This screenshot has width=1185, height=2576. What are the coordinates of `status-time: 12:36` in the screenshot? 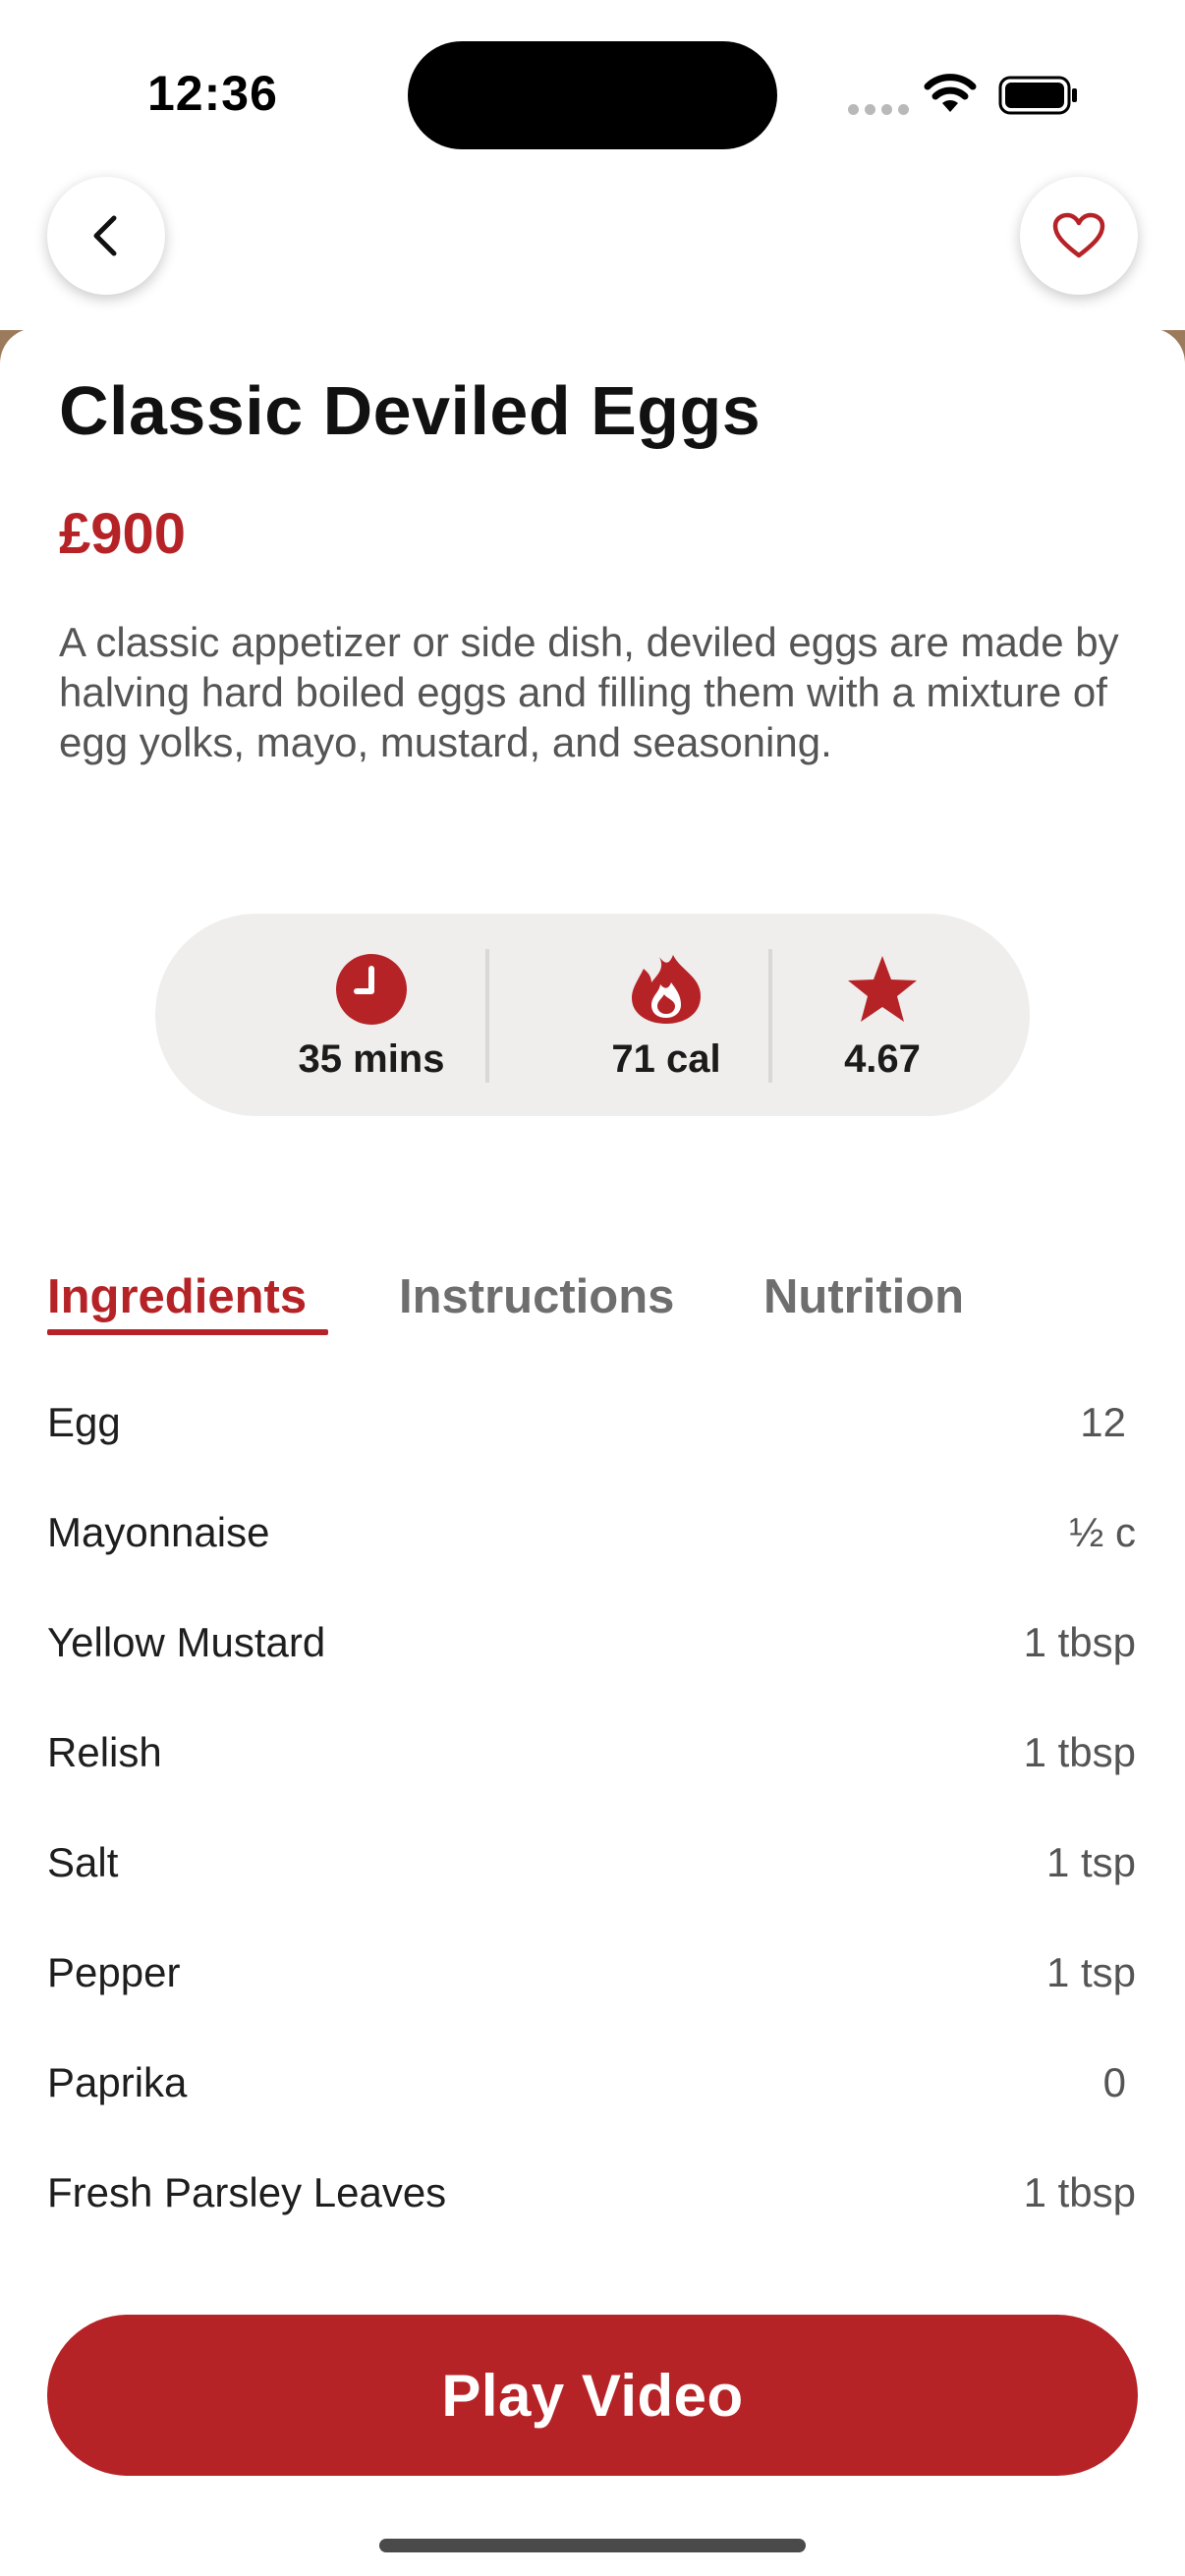 It's located at (213, 93).